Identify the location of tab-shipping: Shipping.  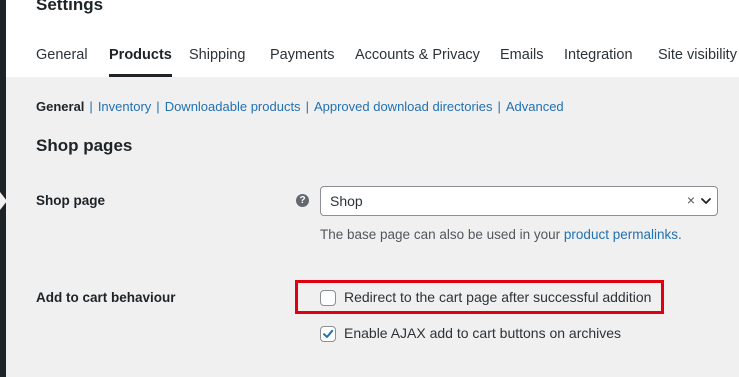
(217, 55).